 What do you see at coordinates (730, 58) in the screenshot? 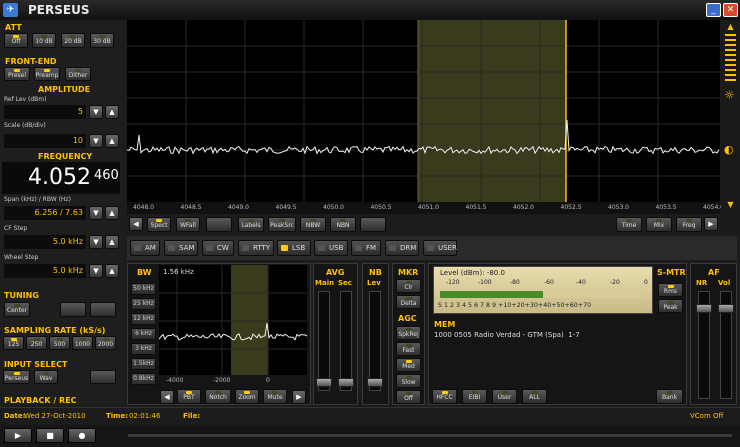
I see `level-slider-track` at bounding box center [730, 58].